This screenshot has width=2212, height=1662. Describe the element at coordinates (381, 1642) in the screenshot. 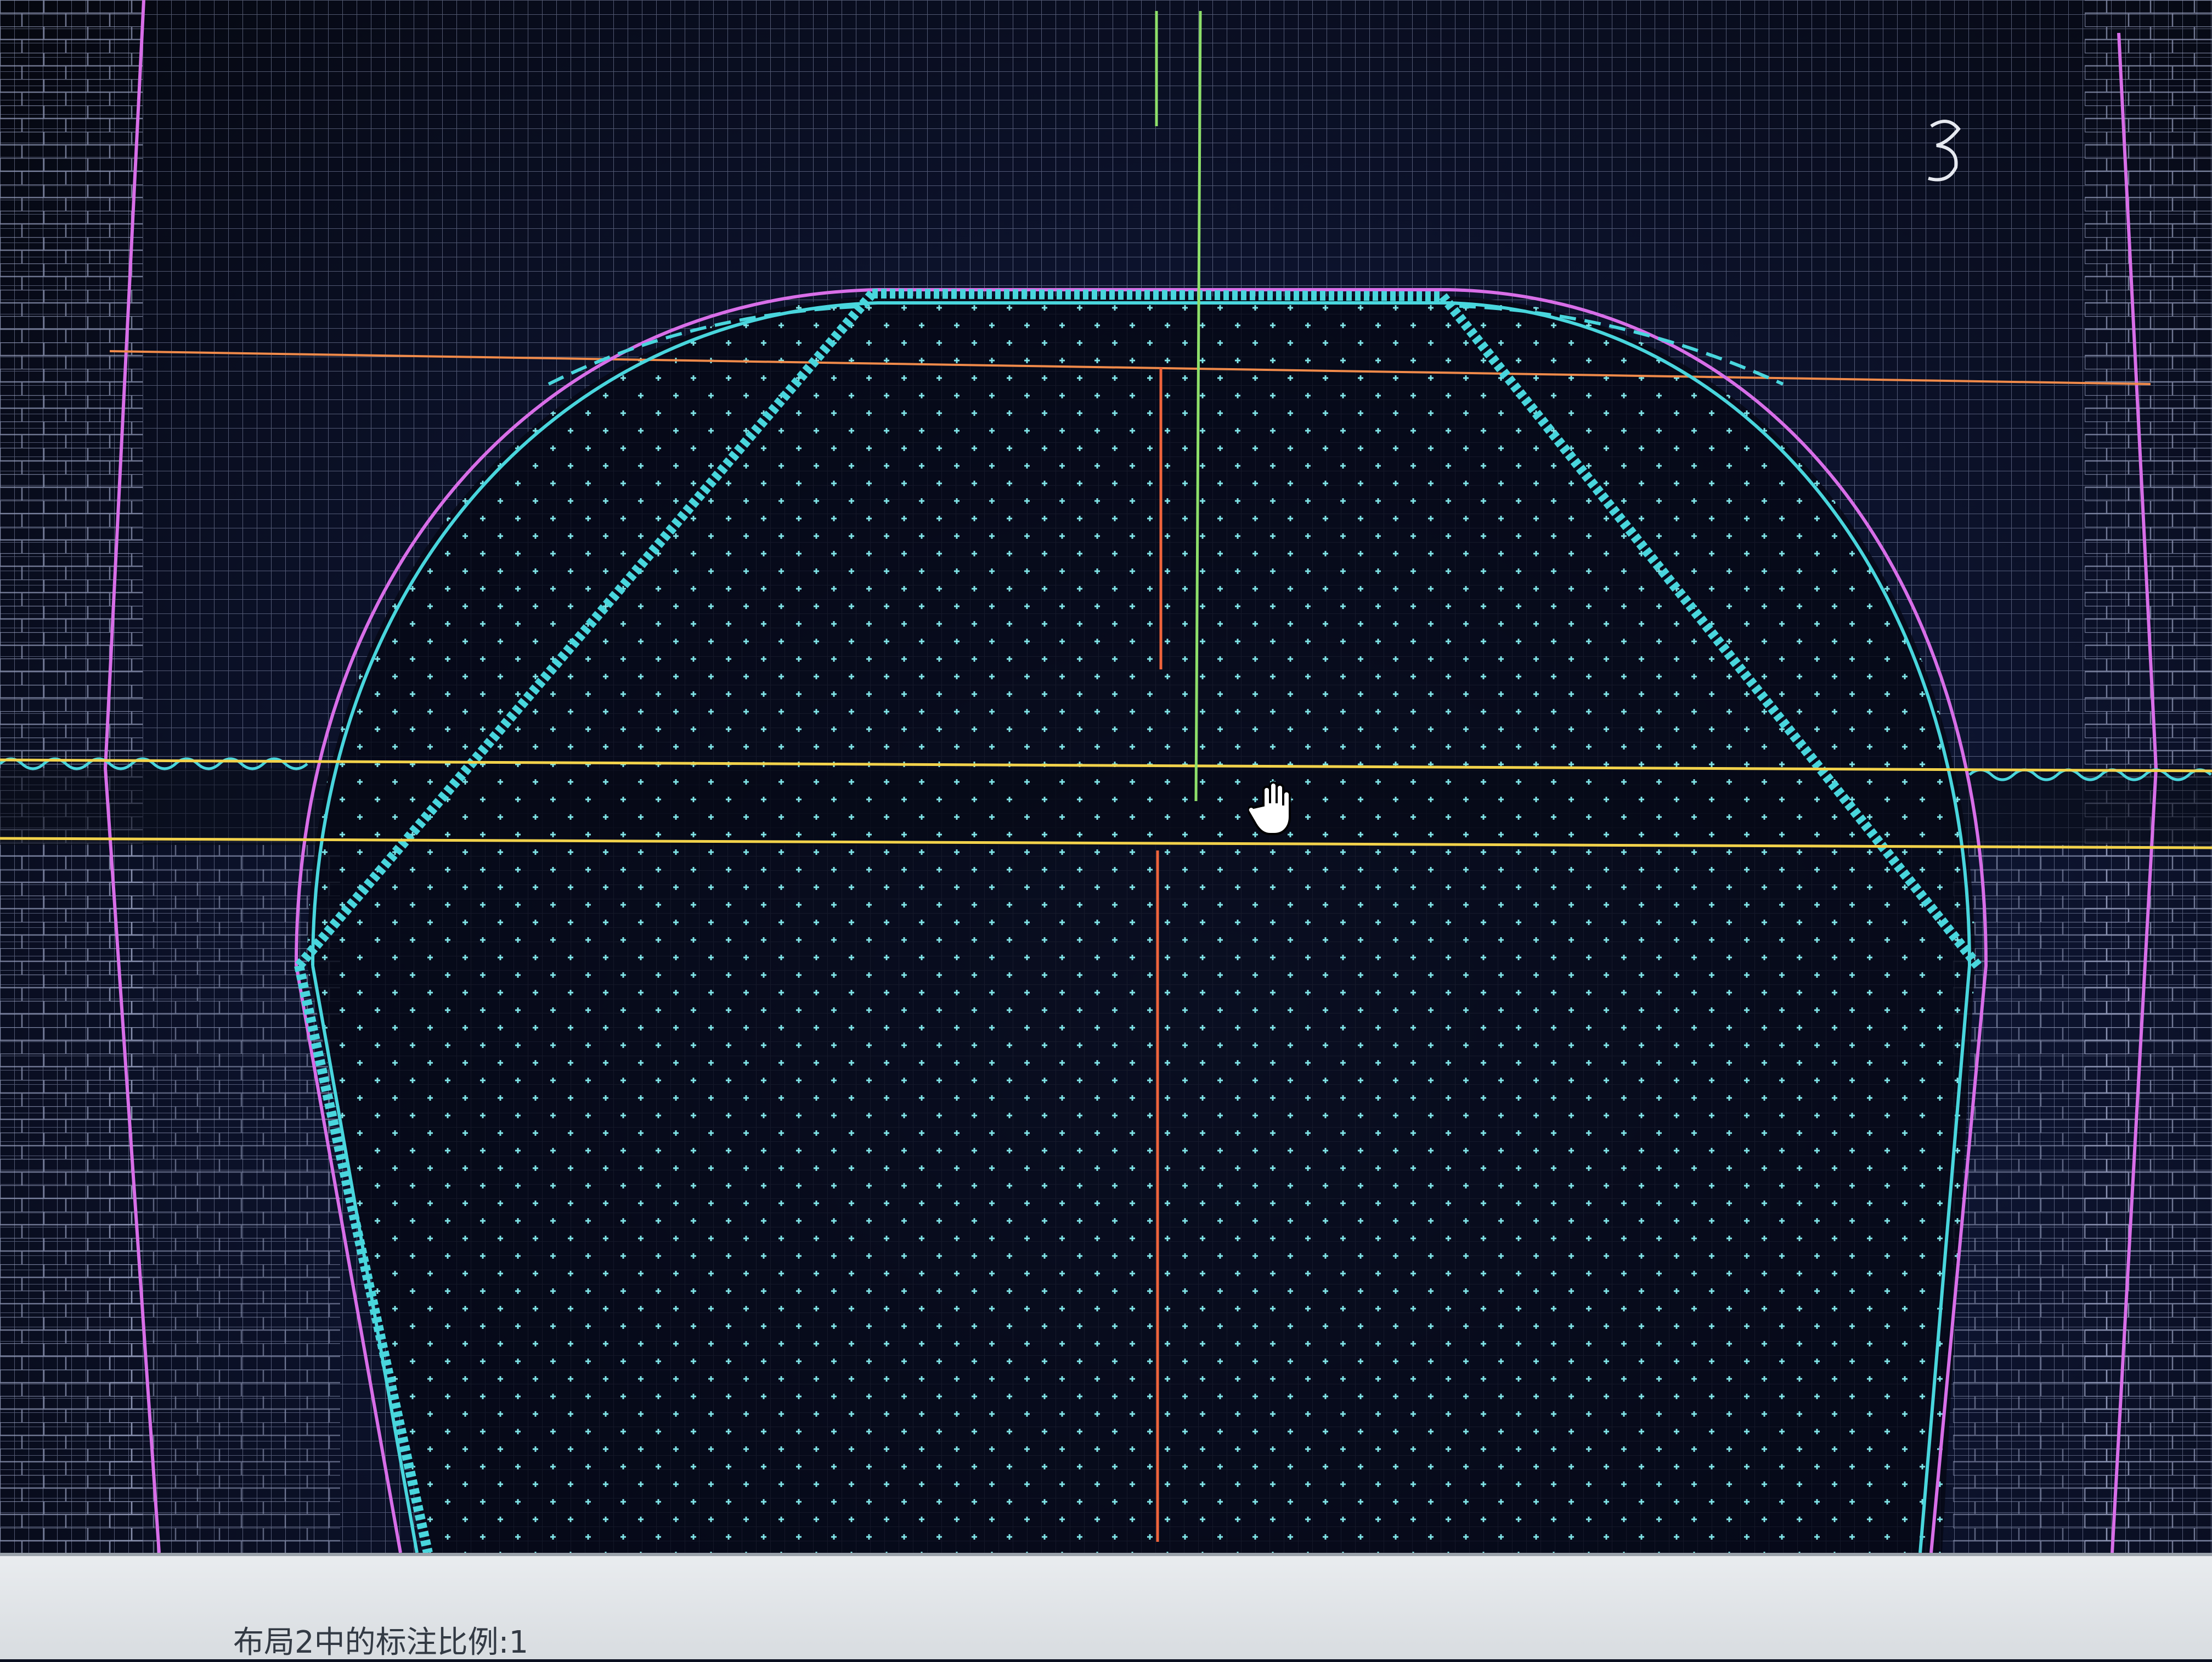

I see `annotation-scale-status-text: 布局2中的标注比例:1` at that location.